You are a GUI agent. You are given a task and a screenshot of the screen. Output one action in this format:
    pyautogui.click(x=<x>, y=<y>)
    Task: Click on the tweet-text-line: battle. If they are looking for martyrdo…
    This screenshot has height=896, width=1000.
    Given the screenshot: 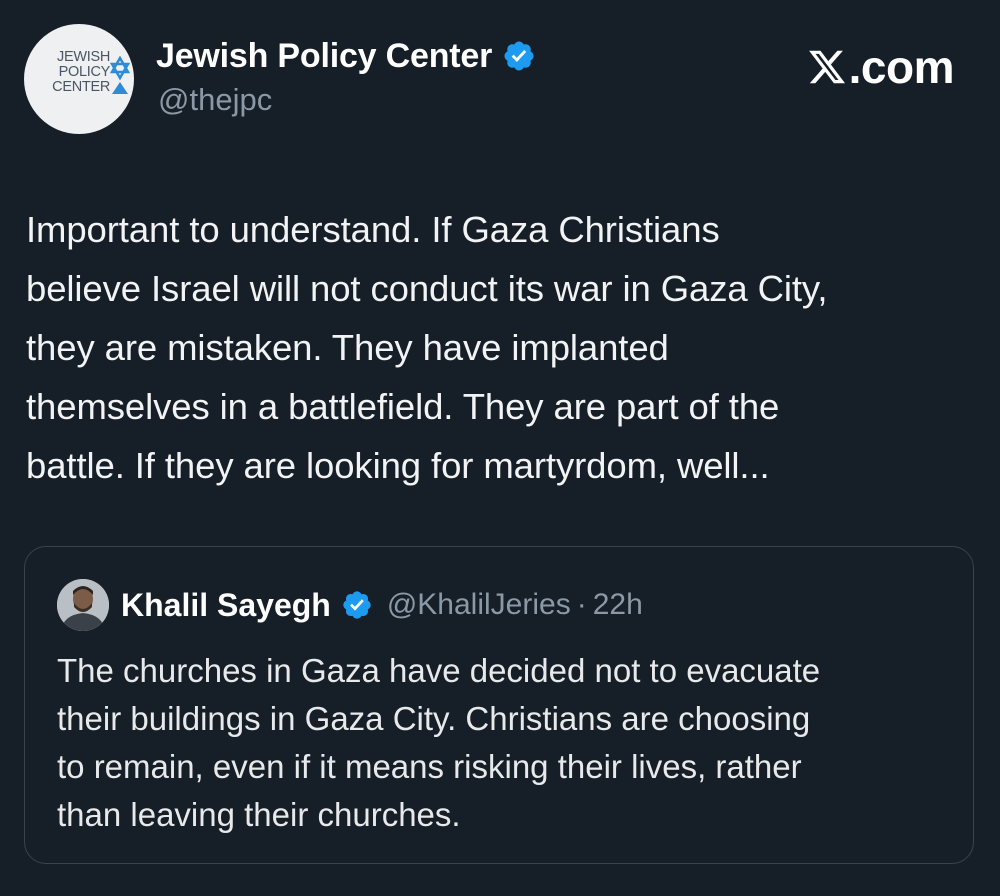 What is the action you would take?
    pyautogui.click(x=398, y=465)
    